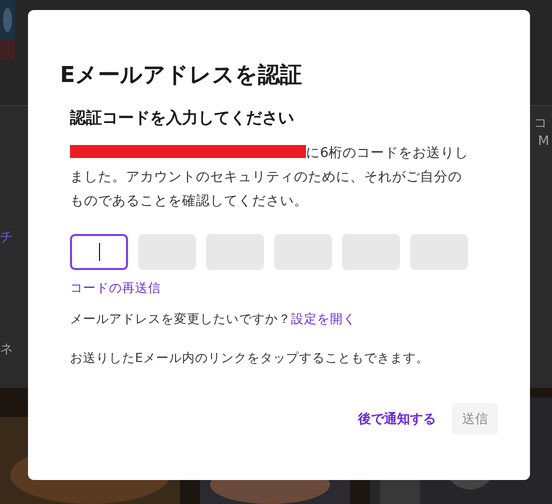 This screenshot has width=552, height=504. I want to click on description-text: に6桁のコードをお送りしました。アカウントのセキュリティのために、それがご自分のものであることを確認してください。, so click(270, 177).